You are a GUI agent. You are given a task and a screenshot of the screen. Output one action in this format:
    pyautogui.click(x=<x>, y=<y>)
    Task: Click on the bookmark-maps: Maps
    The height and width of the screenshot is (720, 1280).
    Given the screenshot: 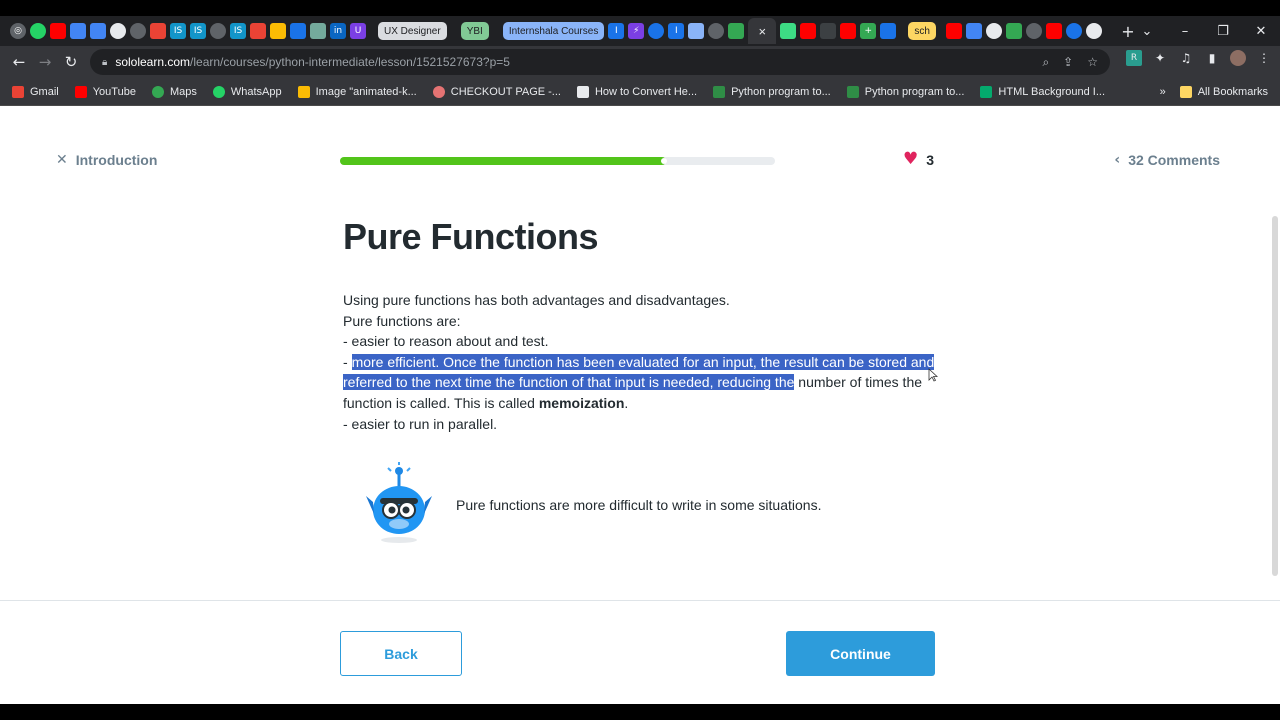 What is the action you would take?
    pyautogui.click(x=174, y=91)
    